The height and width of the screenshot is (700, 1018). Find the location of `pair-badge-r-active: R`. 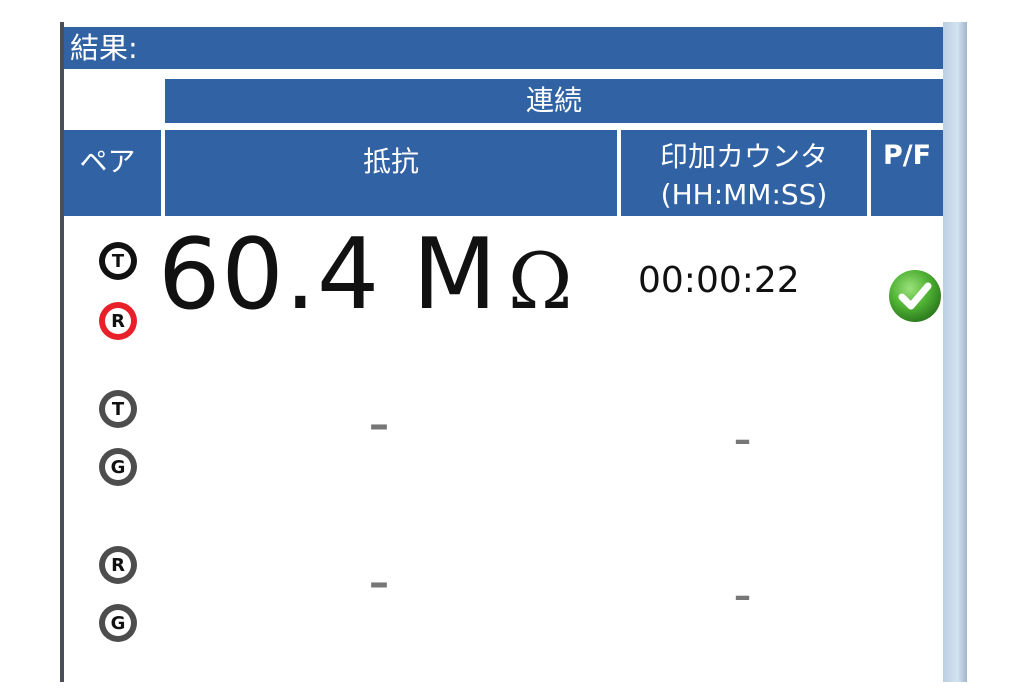

pair-badge-r-active: R is located at coordinates (118, 321).